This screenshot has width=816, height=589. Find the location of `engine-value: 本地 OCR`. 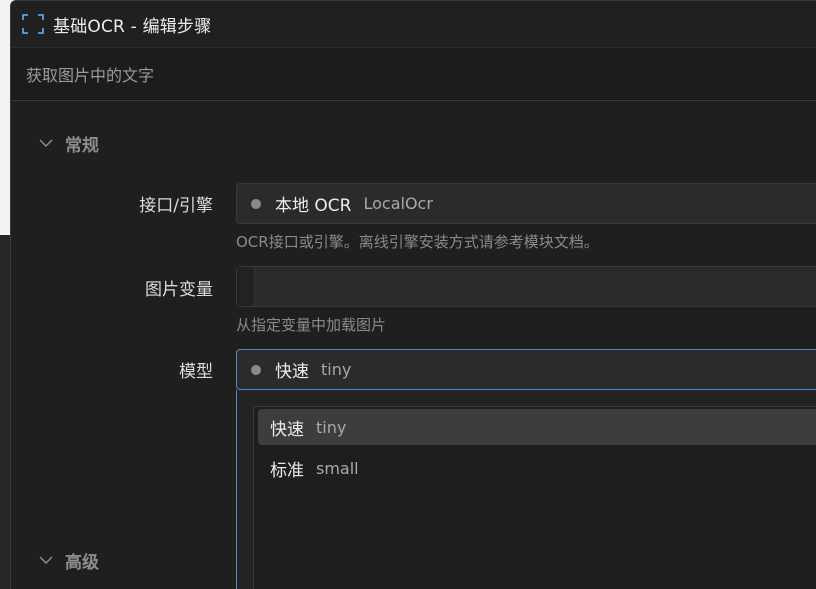

engine-value: 本地 OCR is located at coordinates (313, 206).